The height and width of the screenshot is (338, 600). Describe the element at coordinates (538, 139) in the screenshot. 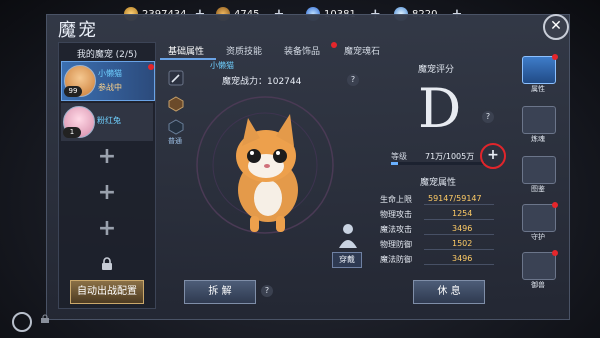

I see `sidebar-item-label: 炼魂` at that location.